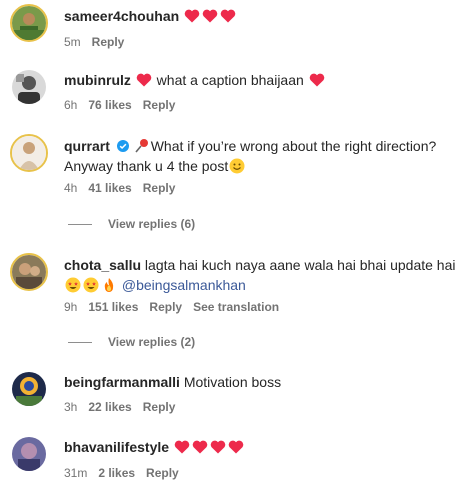 The width and height of the screenshot is (470, 499). What do you see at coordinates (97, 80) in the screenshot?
I see `comment-username: mubinrulz` at bounding box center [97, 80].